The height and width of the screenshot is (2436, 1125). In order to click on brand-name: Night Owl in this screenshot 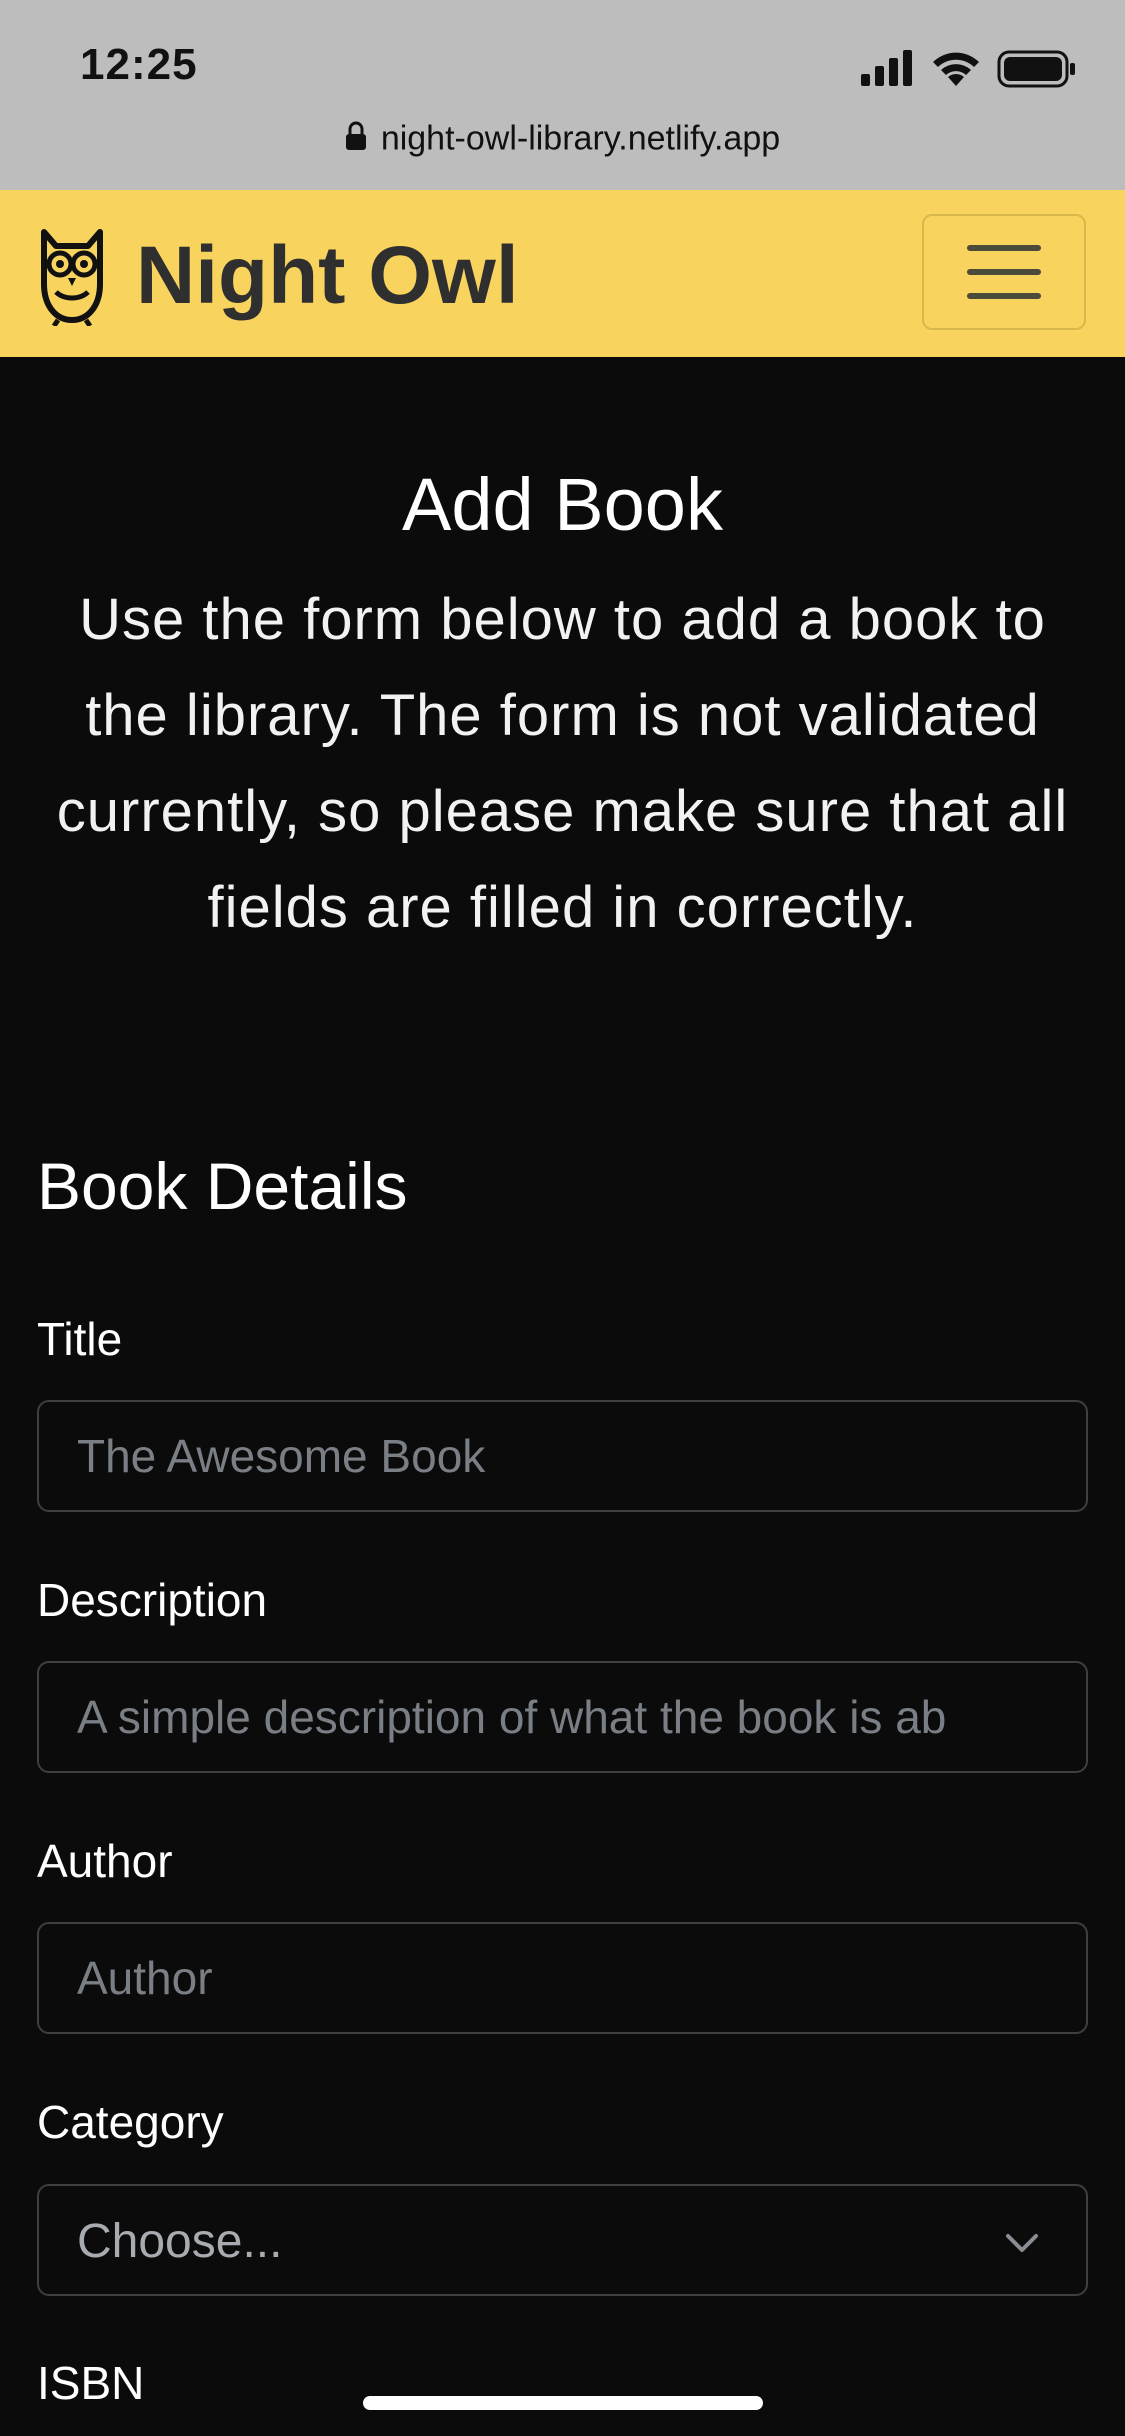, I will do `click(327, 275)`.